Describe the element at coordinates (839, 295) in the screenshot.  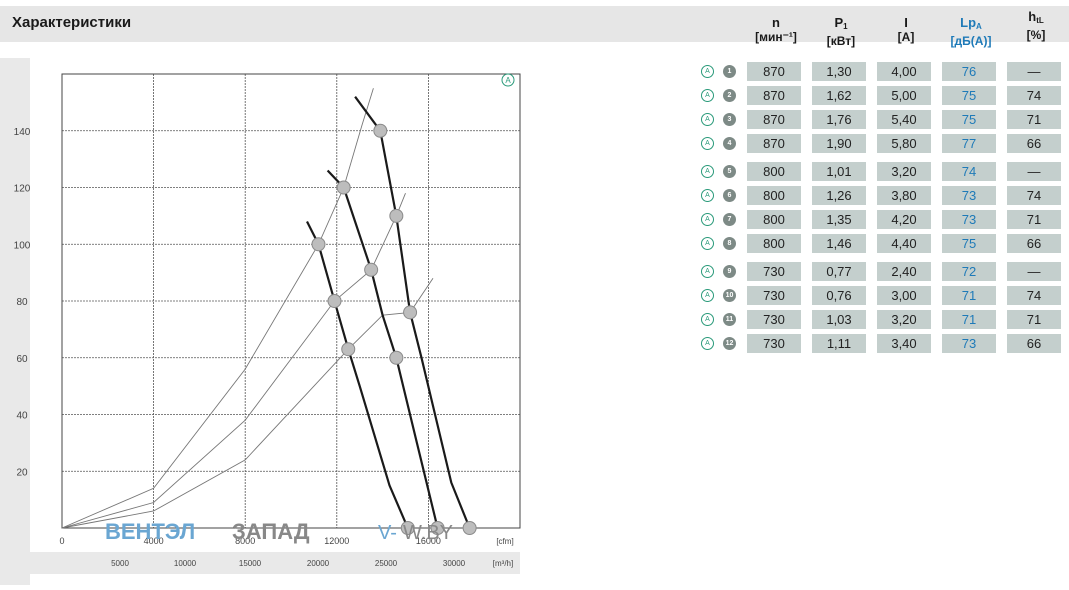
I see `cell-p: 0,76` at that location.